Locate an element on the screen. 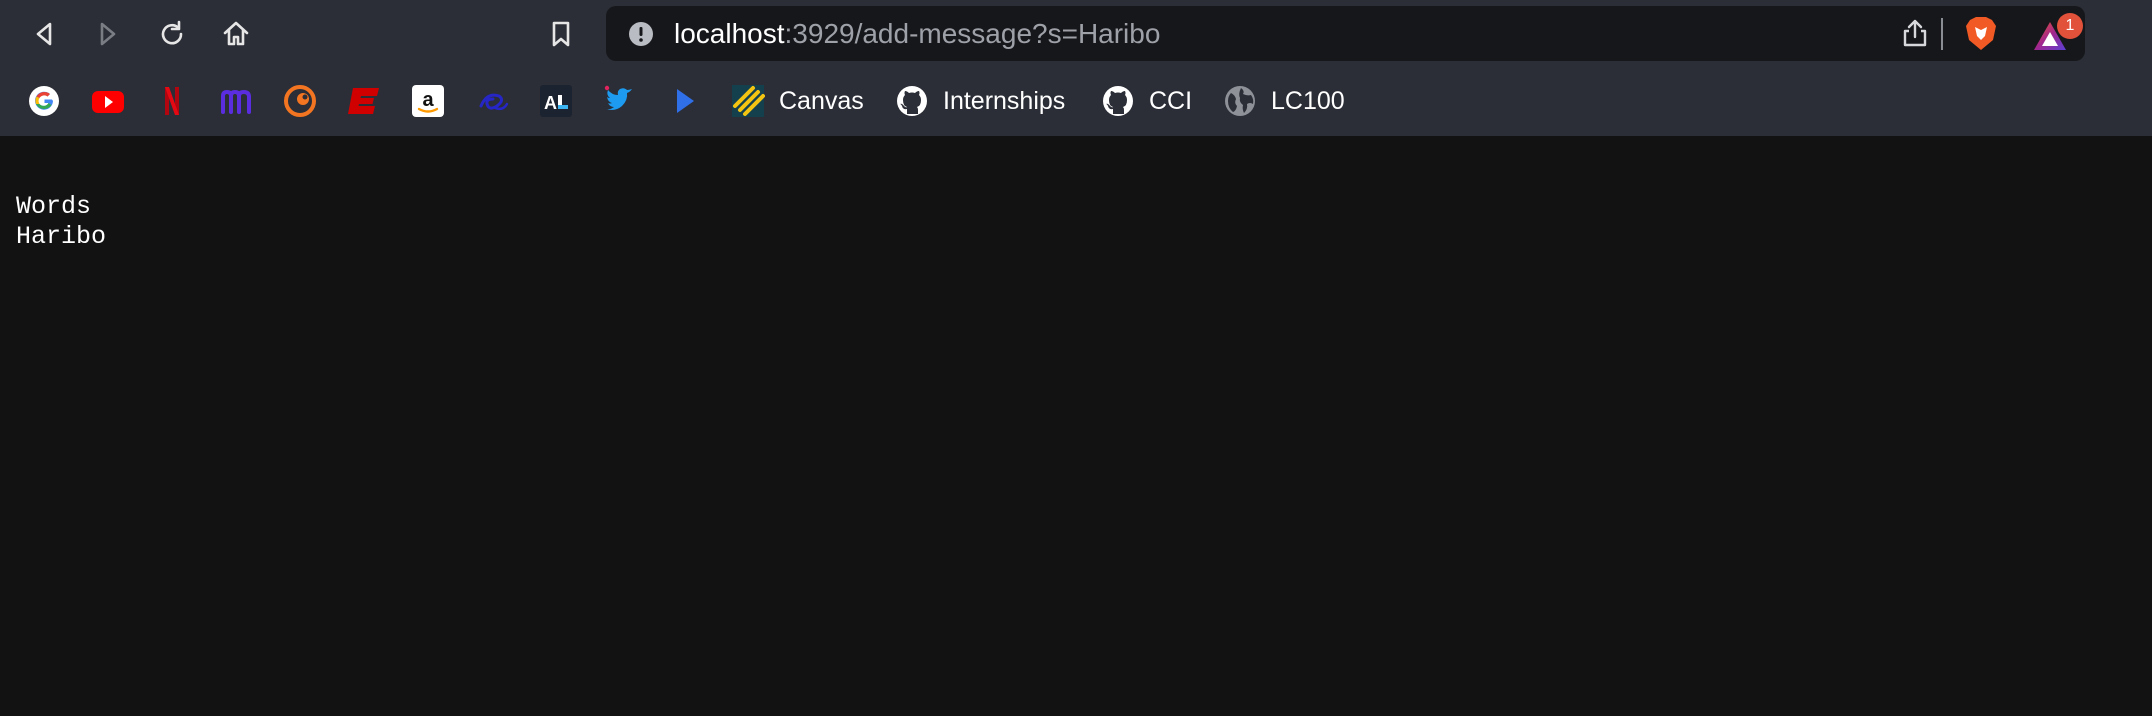 The width and height of the screenshot is (2152, 716). m-icon is located at coordinates (236, 101).